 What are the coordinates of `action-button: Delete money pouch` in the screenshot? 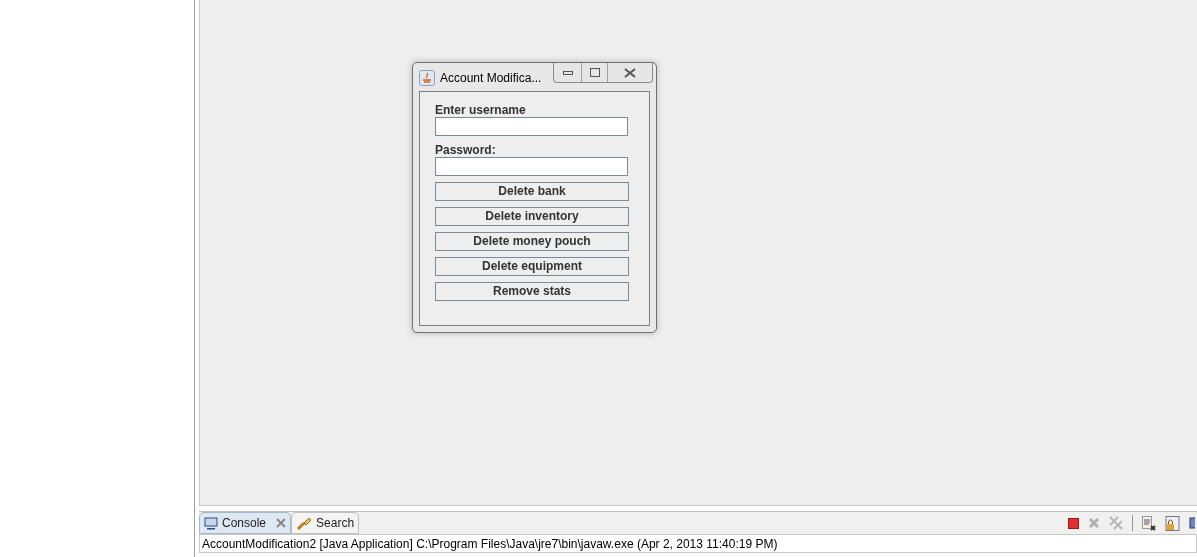 It's located at (532, 241).